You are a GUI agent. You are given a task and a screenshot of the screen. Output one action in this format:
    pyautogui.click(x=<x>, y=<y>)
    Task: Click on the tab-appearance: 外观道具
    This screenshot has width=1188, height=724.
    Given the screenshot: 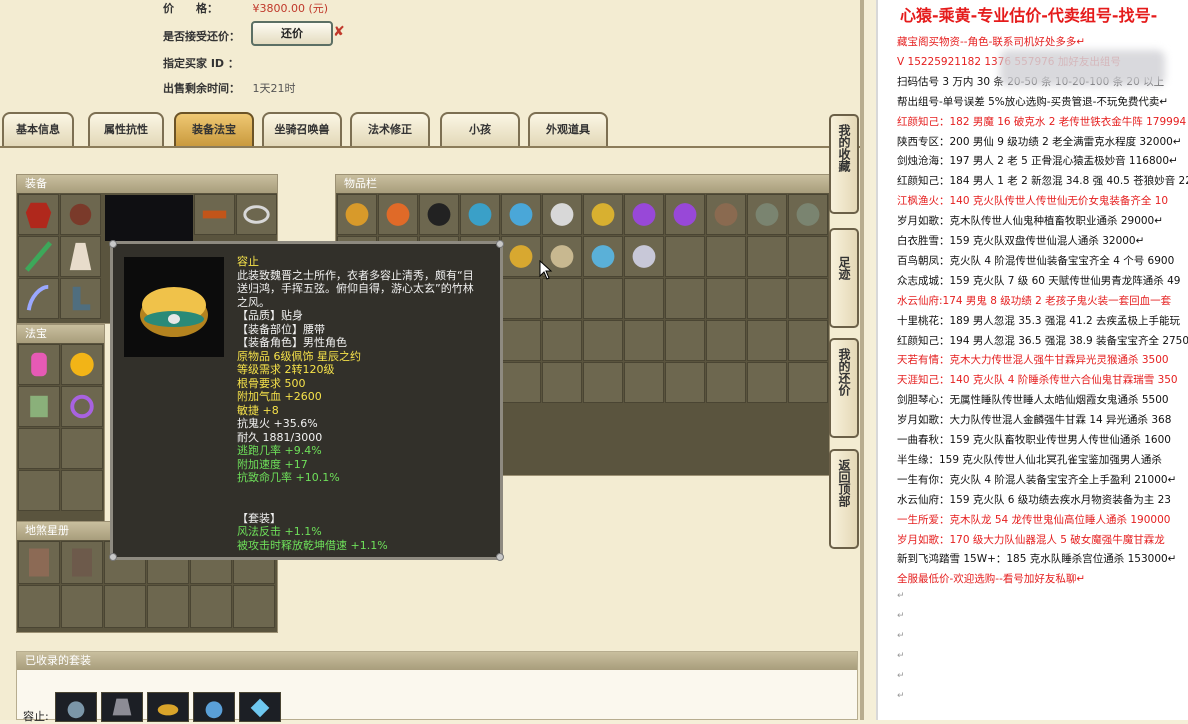 What is the action you would take?
    pyautogui.click(x=568, y=129)
    